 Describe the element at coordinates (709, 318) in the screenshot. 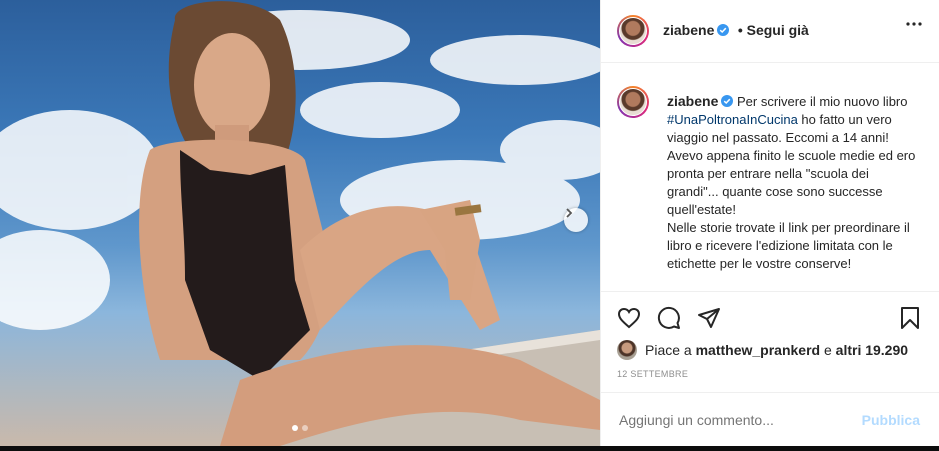

I see `share-icon` at that location.